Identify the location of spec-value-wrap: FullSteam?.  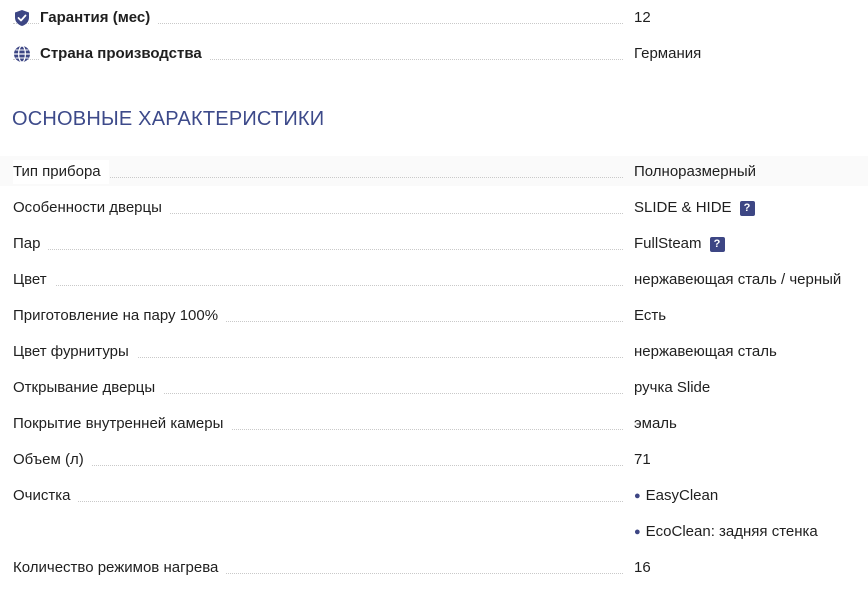
(679, 244).